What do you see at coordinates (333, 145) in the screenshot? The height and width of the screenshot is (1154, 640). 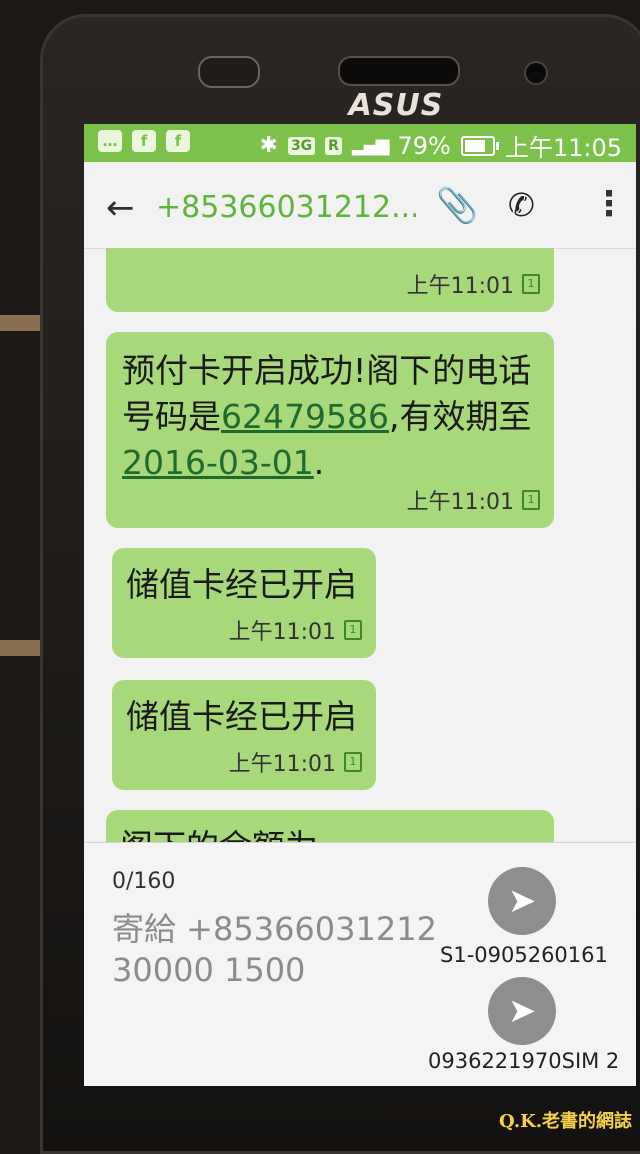 I see `roaming-indicator: R` at bounding box center [333, 145].